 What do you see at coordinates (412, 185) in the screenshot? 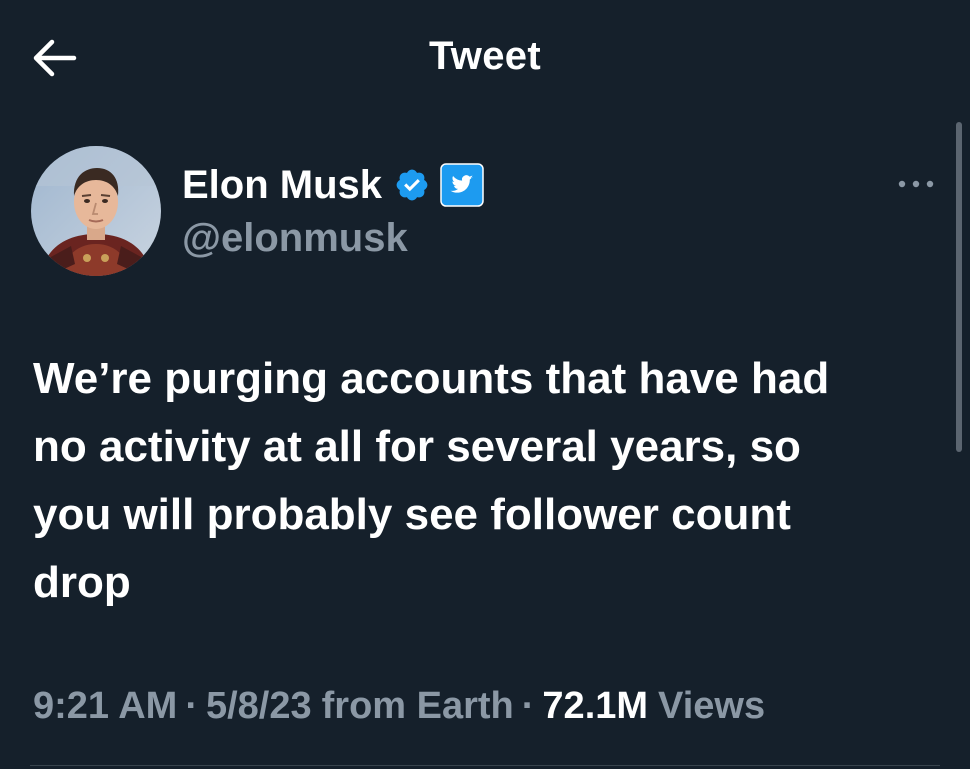
I see `verified-badge-icon` at bounding box center [412, 185].